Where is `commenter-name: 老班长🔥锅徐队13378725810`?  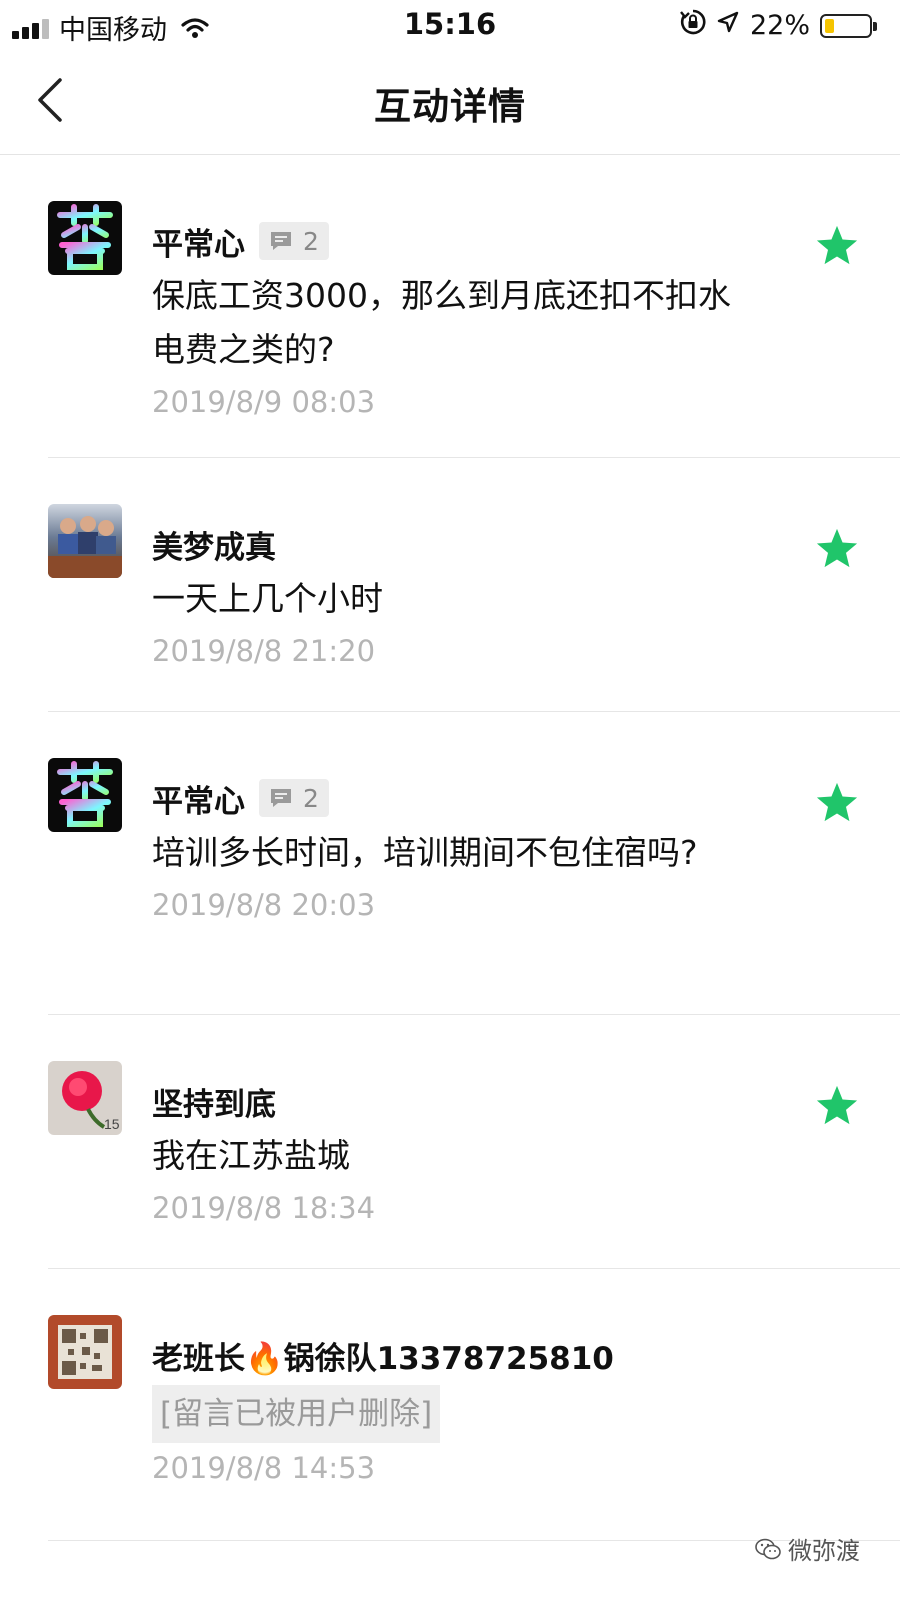 commenter-name: 老班长🔥锅徐队13378725810 is located at coordinates (383, 1358).